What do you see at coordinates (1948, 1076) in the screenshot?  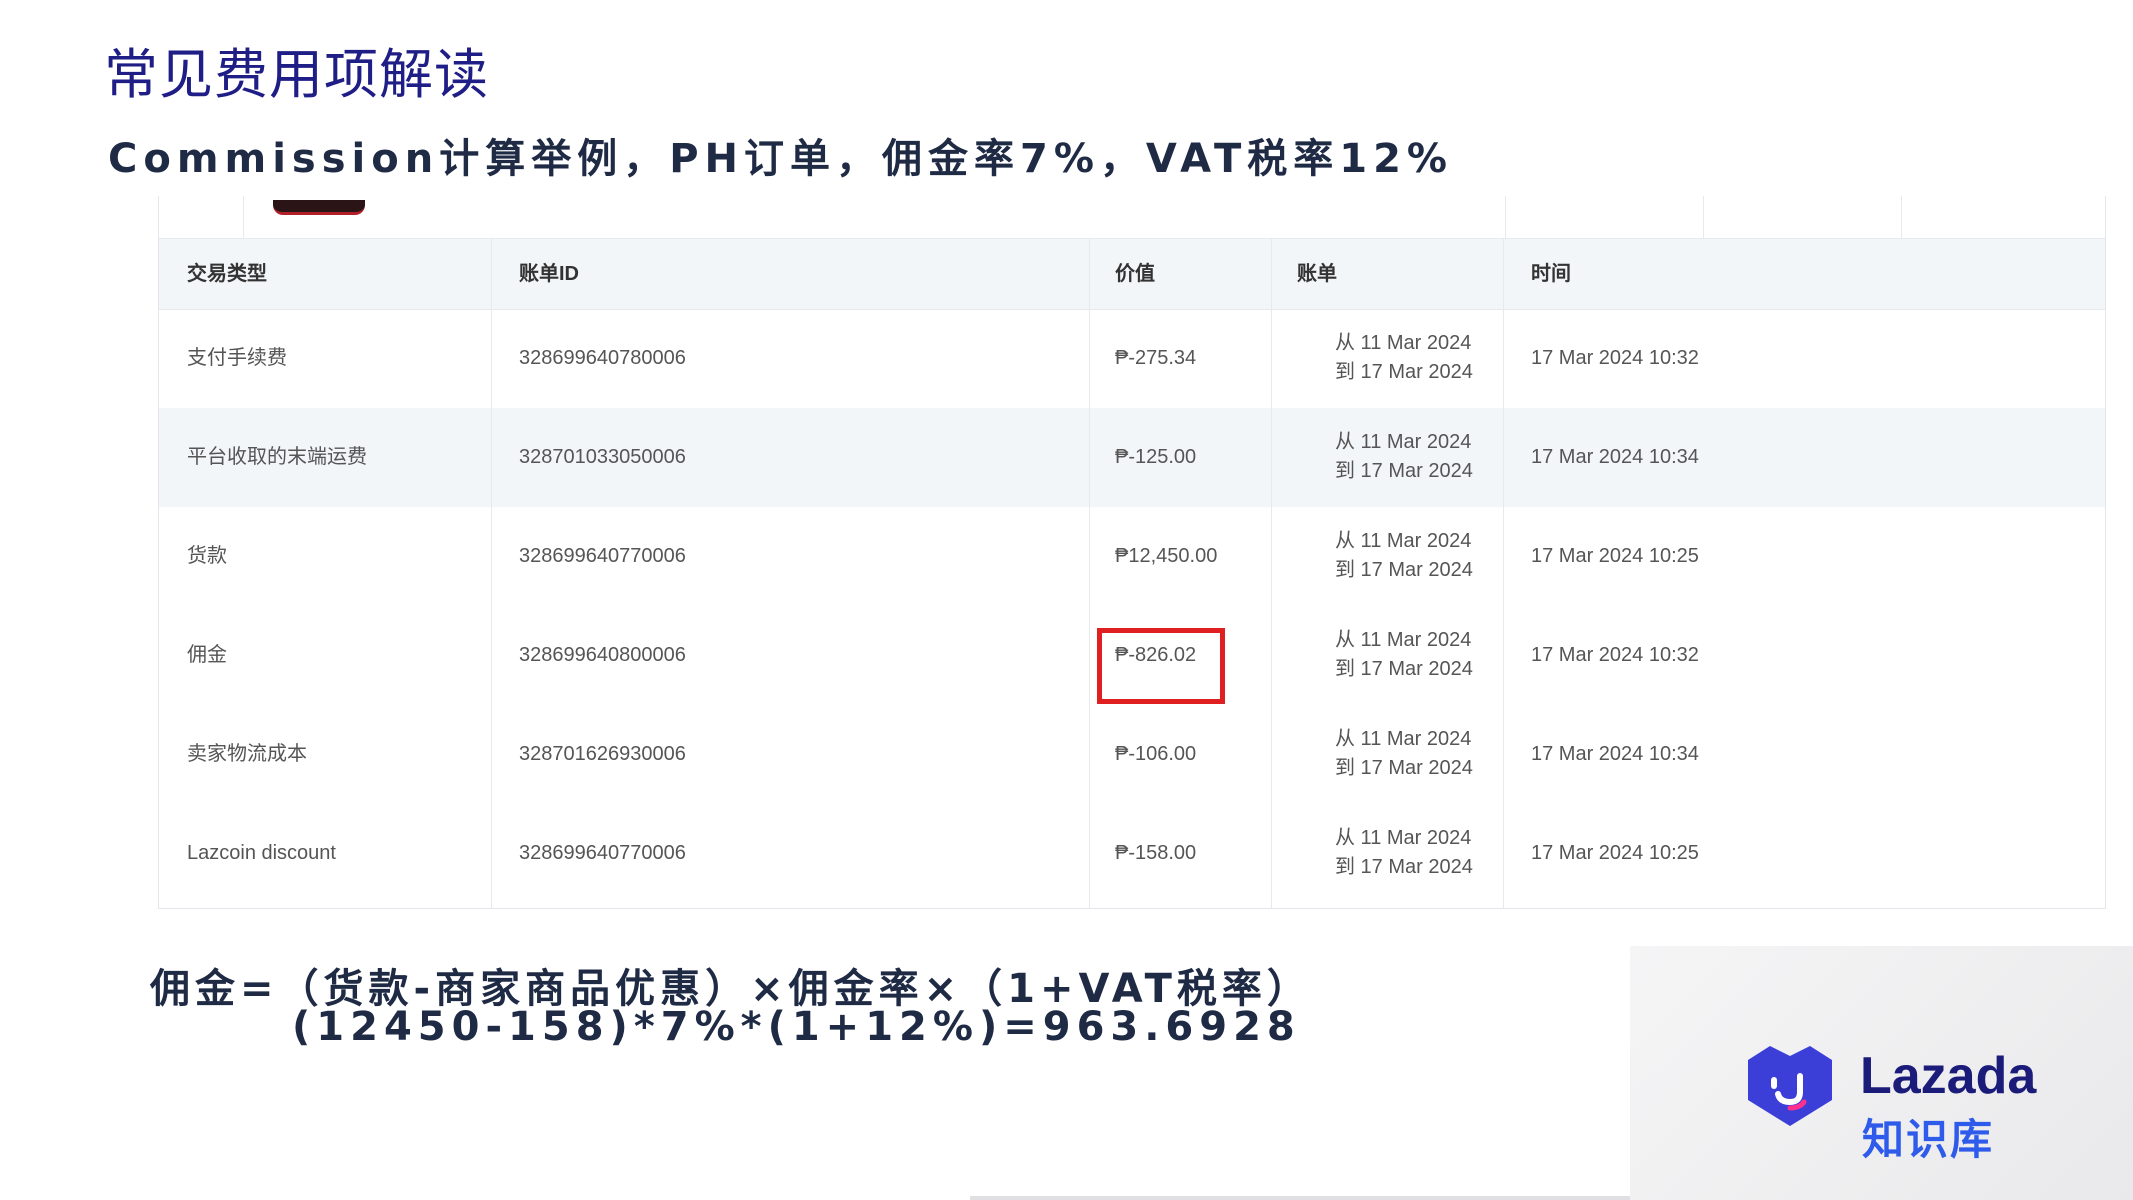 I see `brand-name: Lazada` at bounding box center [1948, 1076].